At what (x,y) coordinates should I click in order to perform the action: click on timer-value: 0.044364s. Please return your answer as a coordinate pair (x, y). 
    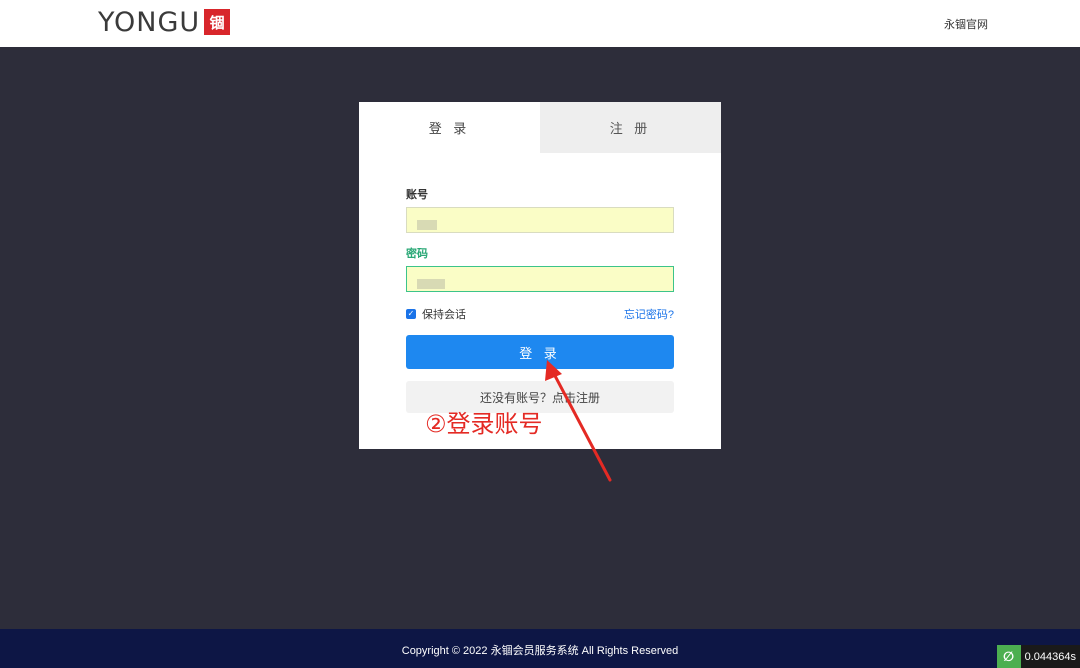
    Looking at the image, I should click on (1050, 656).